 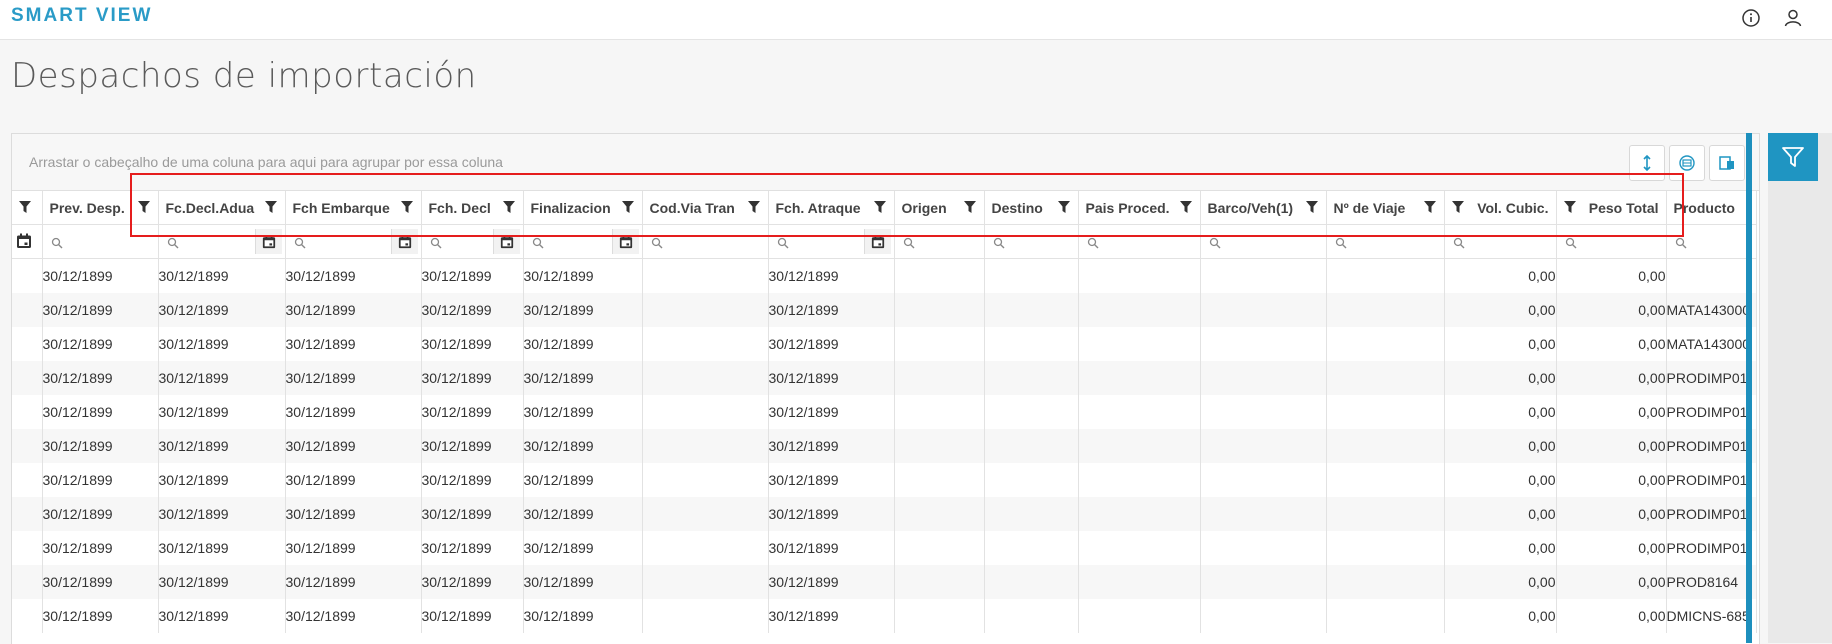 What do you see at coordinates (1793, 157) in the screenshot?
I see `side-filter-button` at bounding box center [1793, 157].